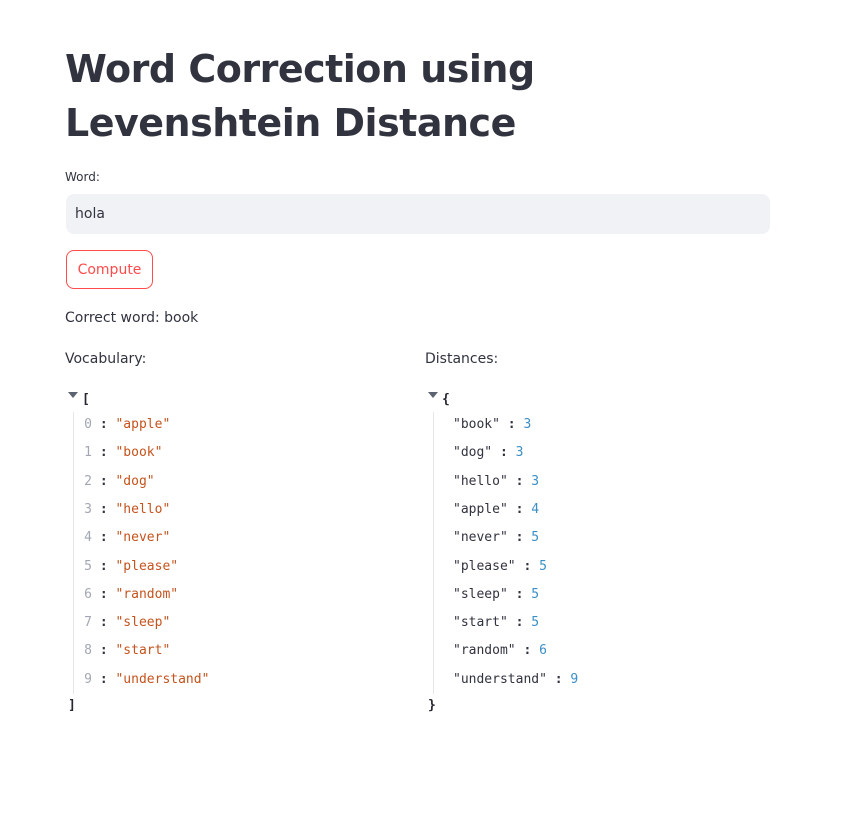  I want to click on item-index: 5, so click(88, 566).